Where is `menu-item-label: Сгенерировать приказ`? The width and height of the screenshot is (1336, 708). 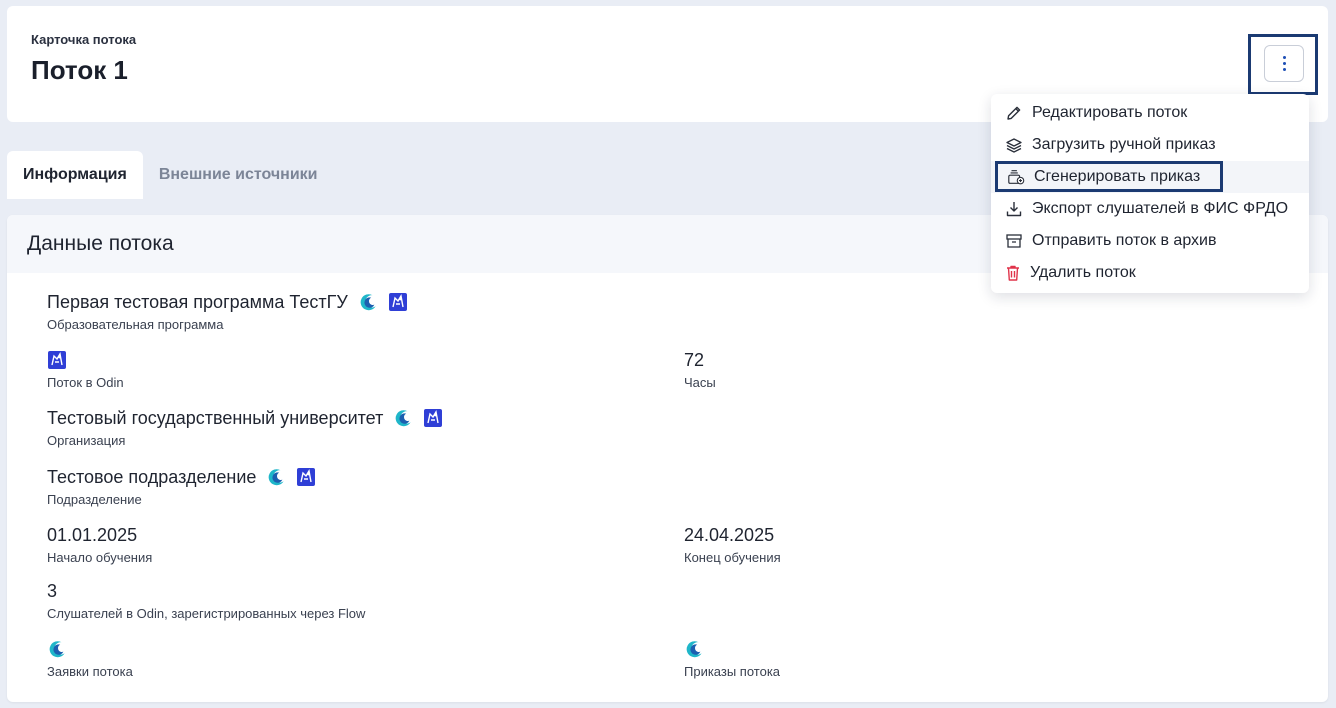 menu-item-label: Сгенерировать приказ is located at coordinates (1117, 176).